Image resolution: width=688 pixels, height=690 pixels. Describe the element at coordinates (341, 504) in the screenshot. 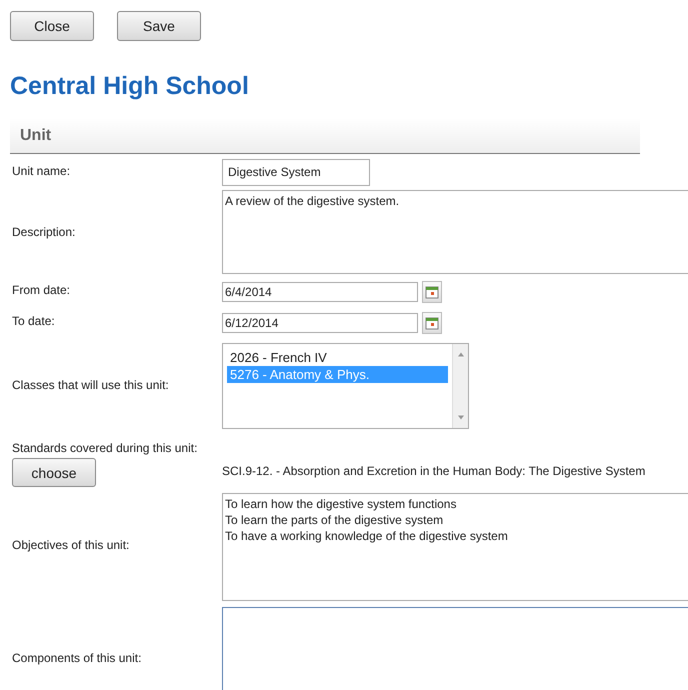

I see `objective-line: To learn how the digestive system functions` at that location.